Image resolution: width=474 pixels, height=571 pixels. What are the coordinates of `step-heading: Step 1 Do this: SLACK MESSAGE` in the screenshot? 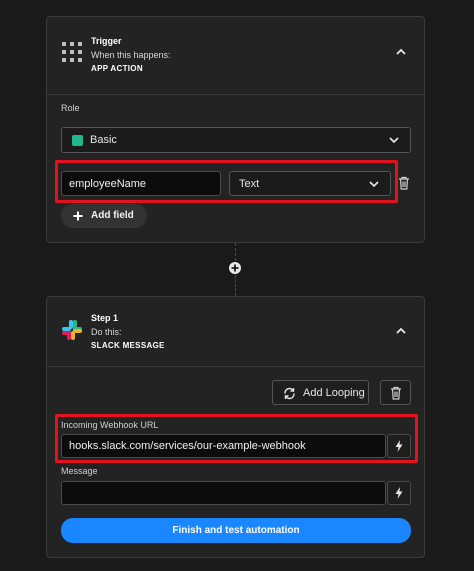 It's located at (128, 332).